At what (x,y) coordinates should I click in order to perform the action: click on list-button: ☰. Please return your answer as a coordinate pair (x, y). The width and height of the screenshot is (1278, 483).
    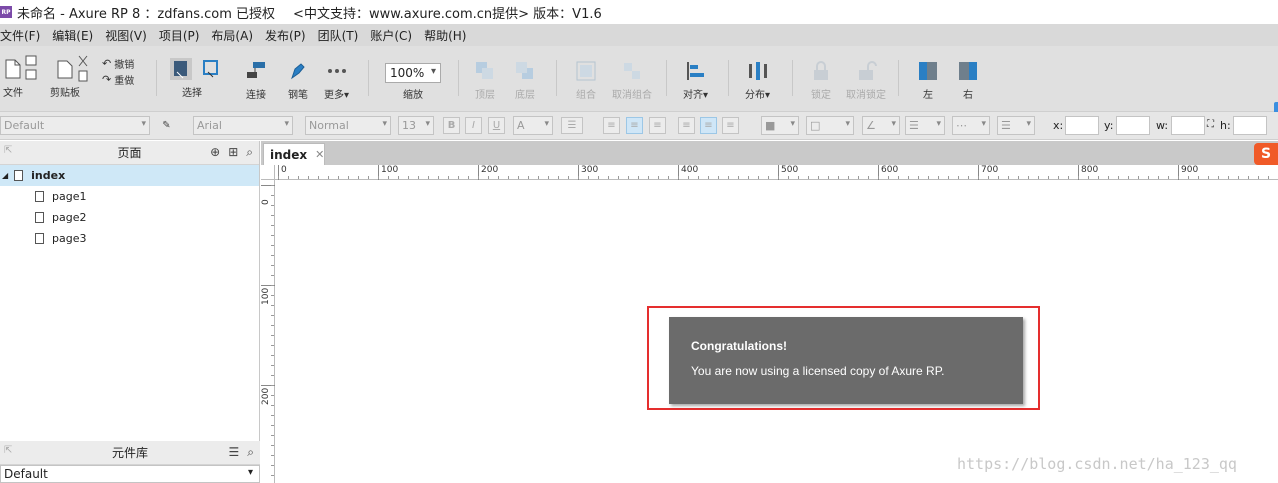
    Looking at the image, I should click on (572, 125).